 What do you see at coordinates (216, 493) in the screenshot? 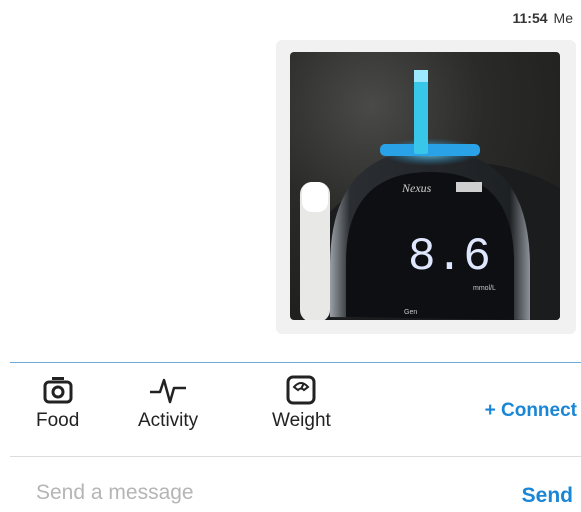
I see `message-input` at bounding box center [216, 493].